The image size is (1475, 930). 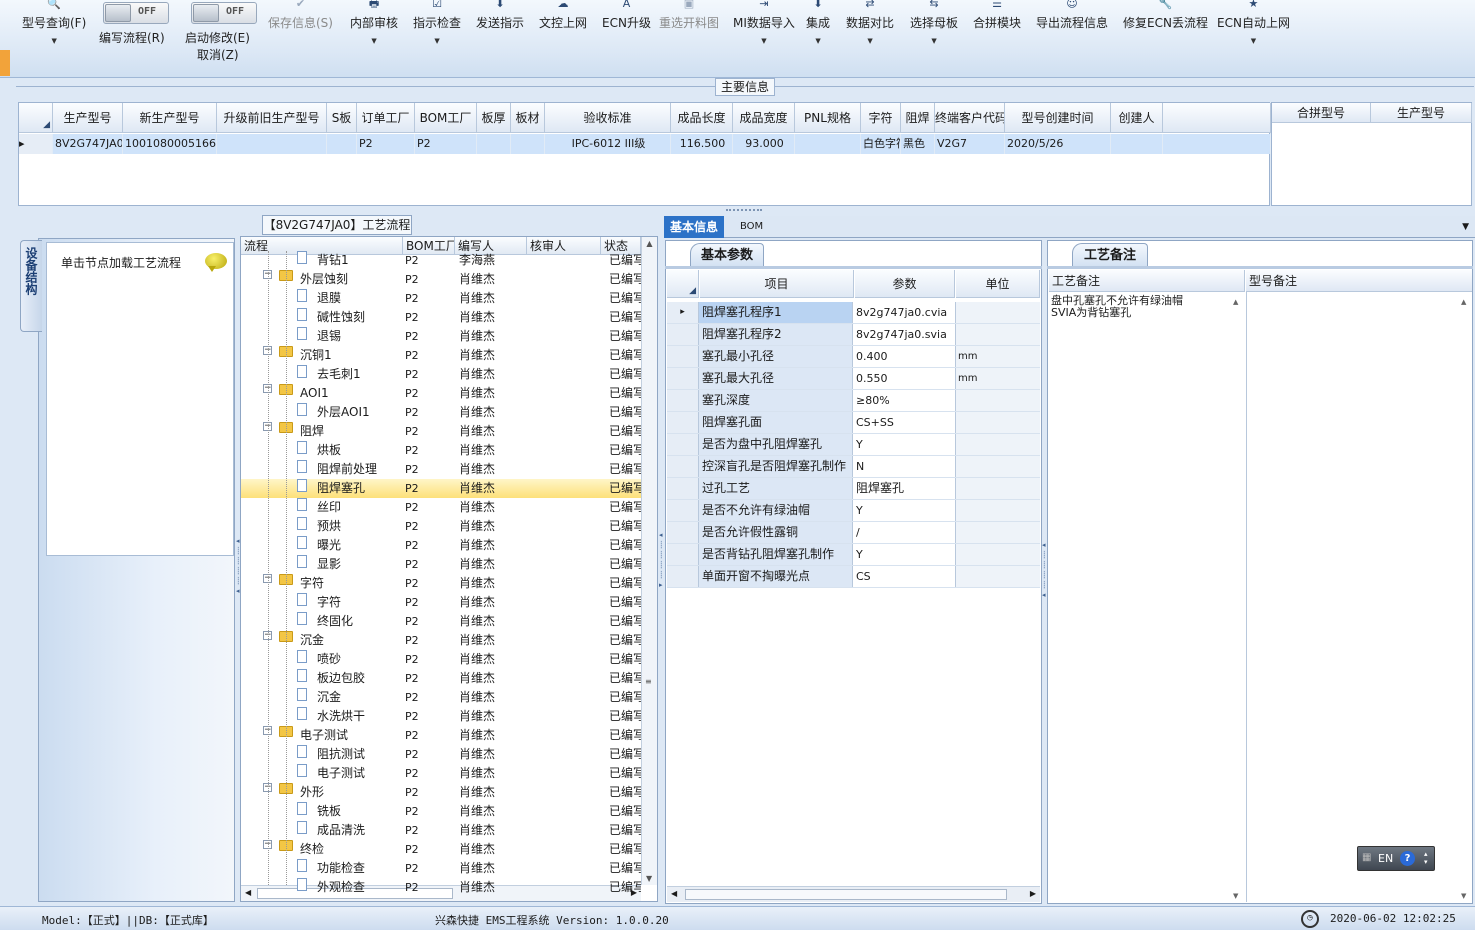 I want to click on table-cell: 黑色, so click(x=918, y=144).